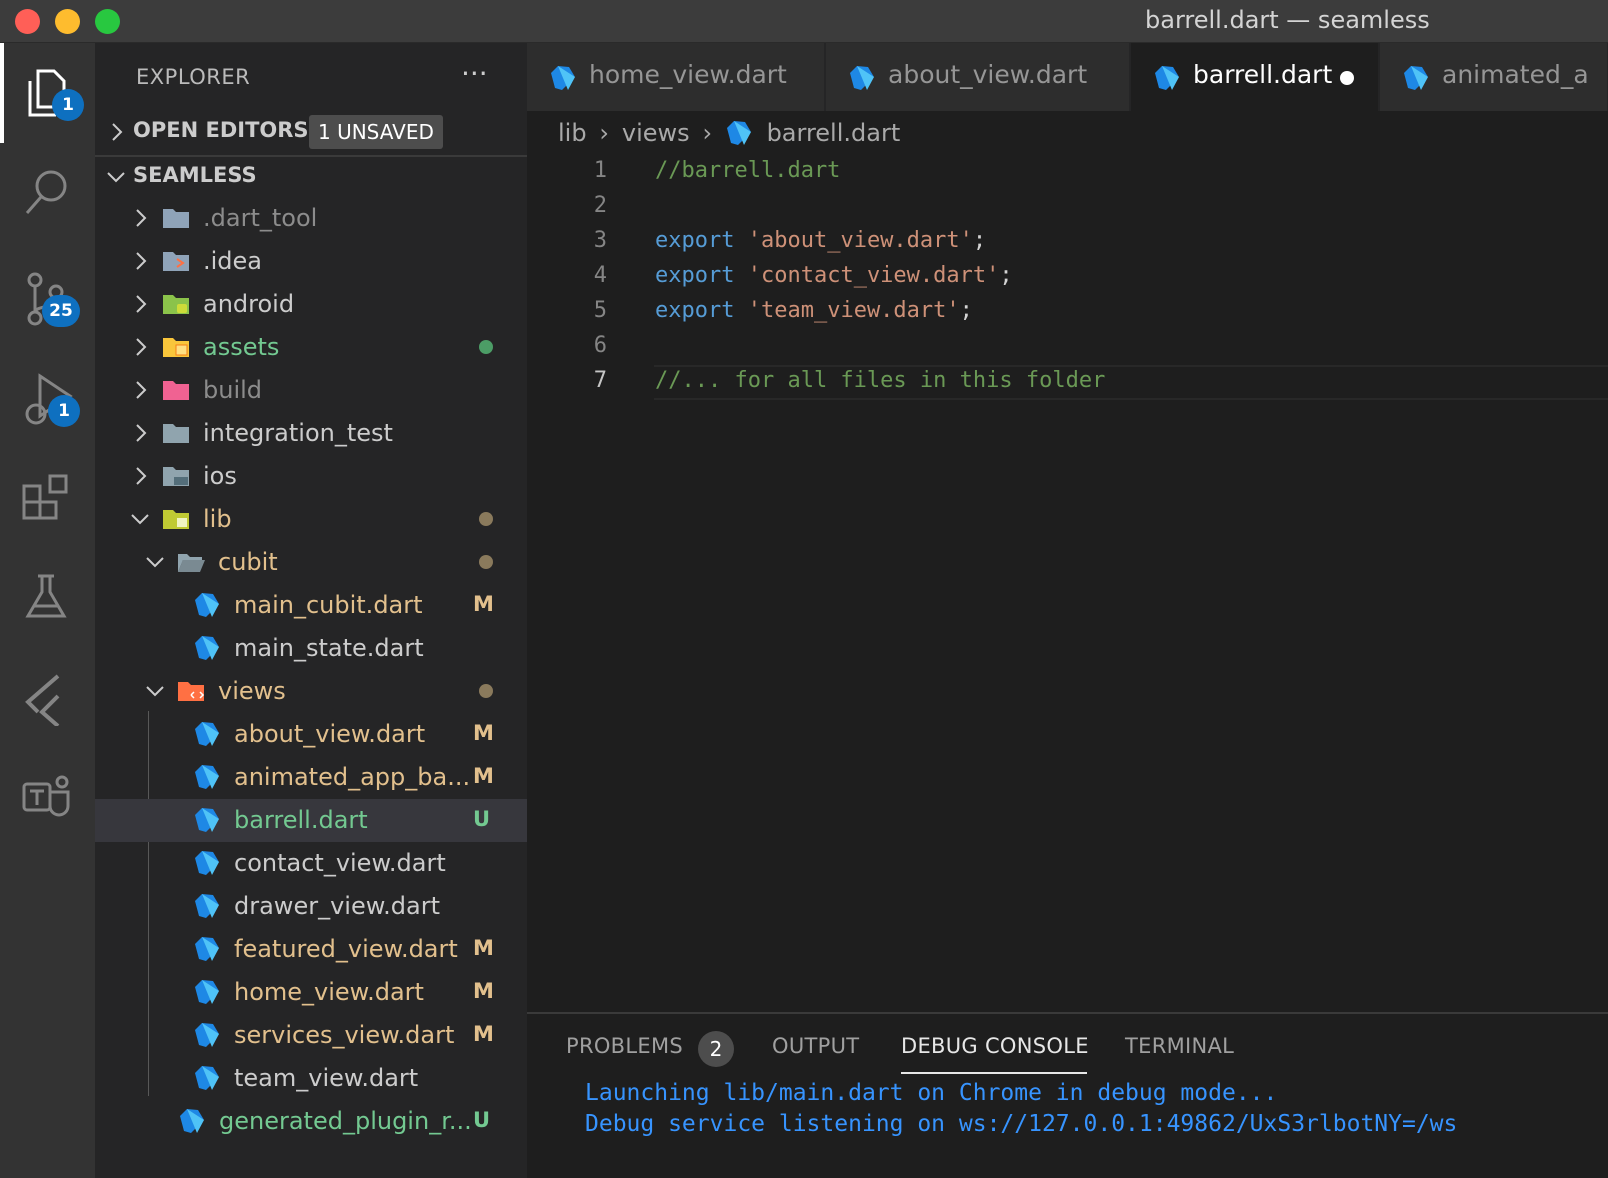 This screenshot has height=1178, width=1608. What do you see at coordinates (311, 777) in the screenshot?
I see `tree-item-animated-app-ba: animated_app_ba... M` at bounding box center [311, 777].